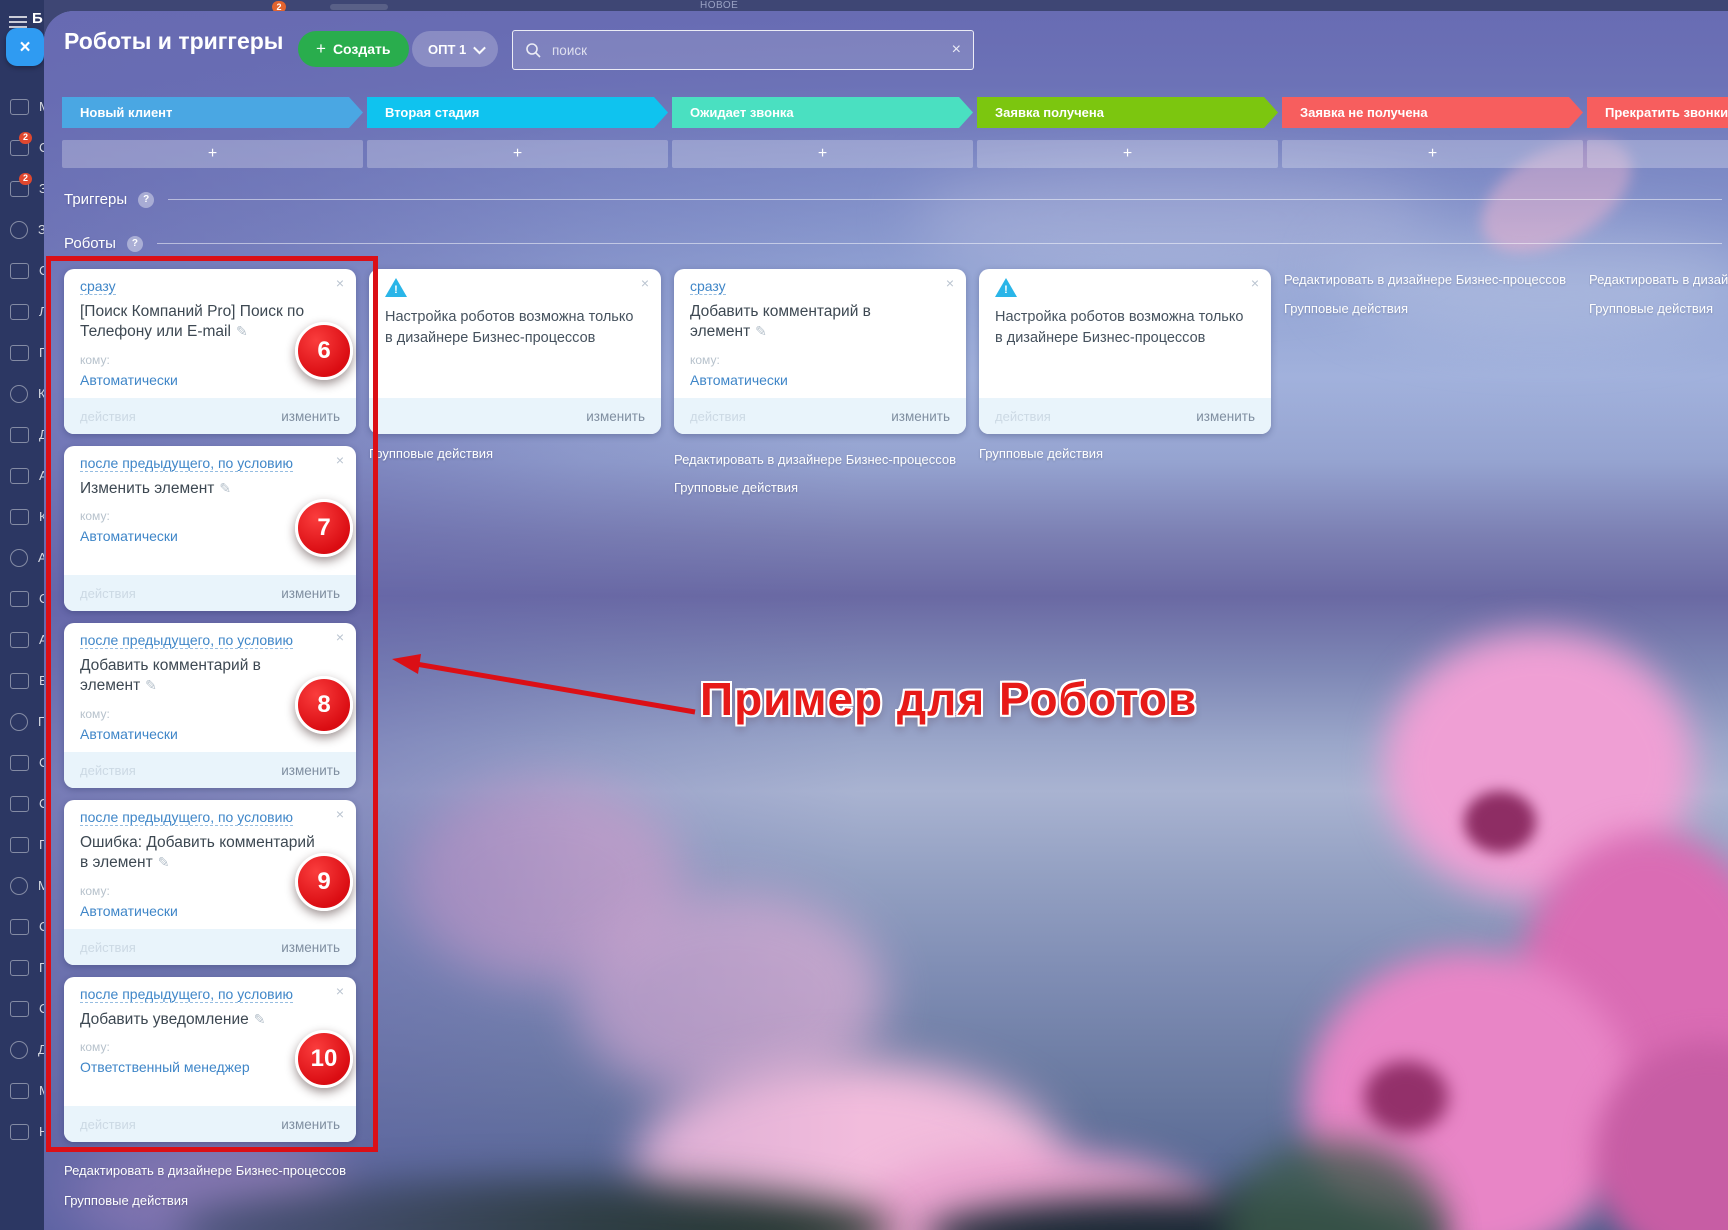 This screenshot has width=1728, height=1230. I want to click on sidebar-item: Л, so click(22, 311).